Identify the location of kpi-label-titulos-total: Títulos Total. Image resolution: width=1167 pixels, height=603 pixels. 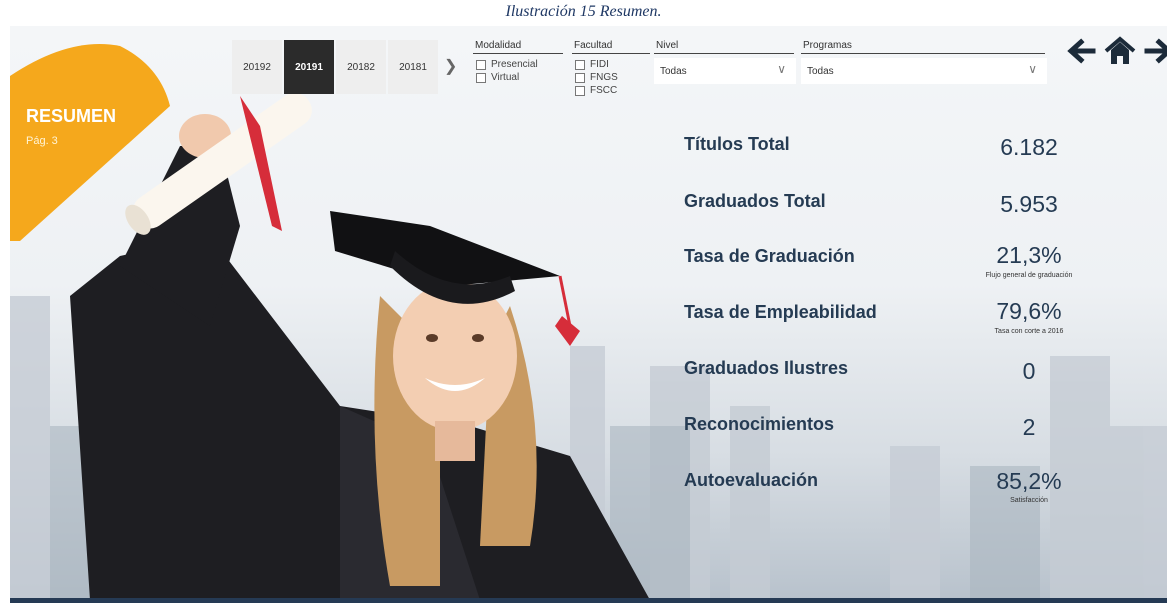
(737, 144).